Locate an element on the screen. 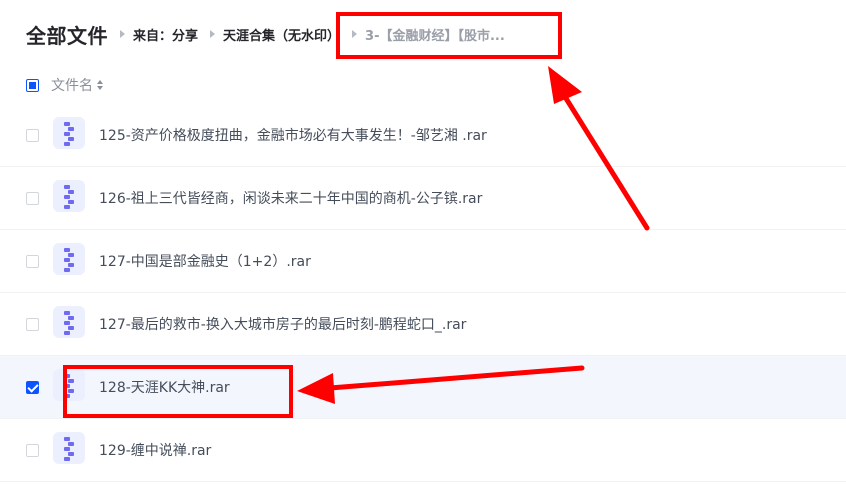  sort-icon is located at coordinates (100, 85).